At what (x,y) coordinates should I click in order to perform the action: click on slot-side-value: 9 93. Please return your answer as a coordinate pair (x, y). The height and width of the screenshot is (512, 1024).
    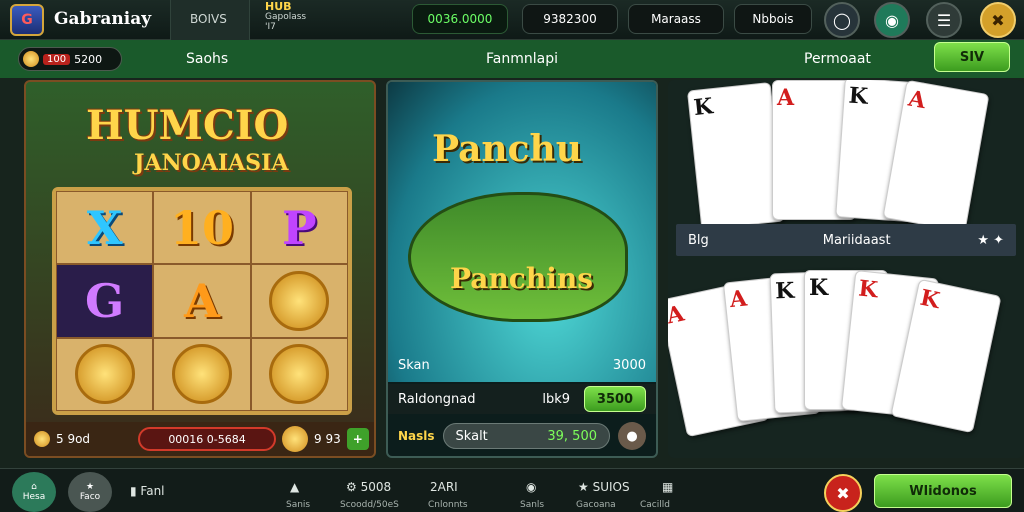
    Looking at the image, I should click on (327, 439).